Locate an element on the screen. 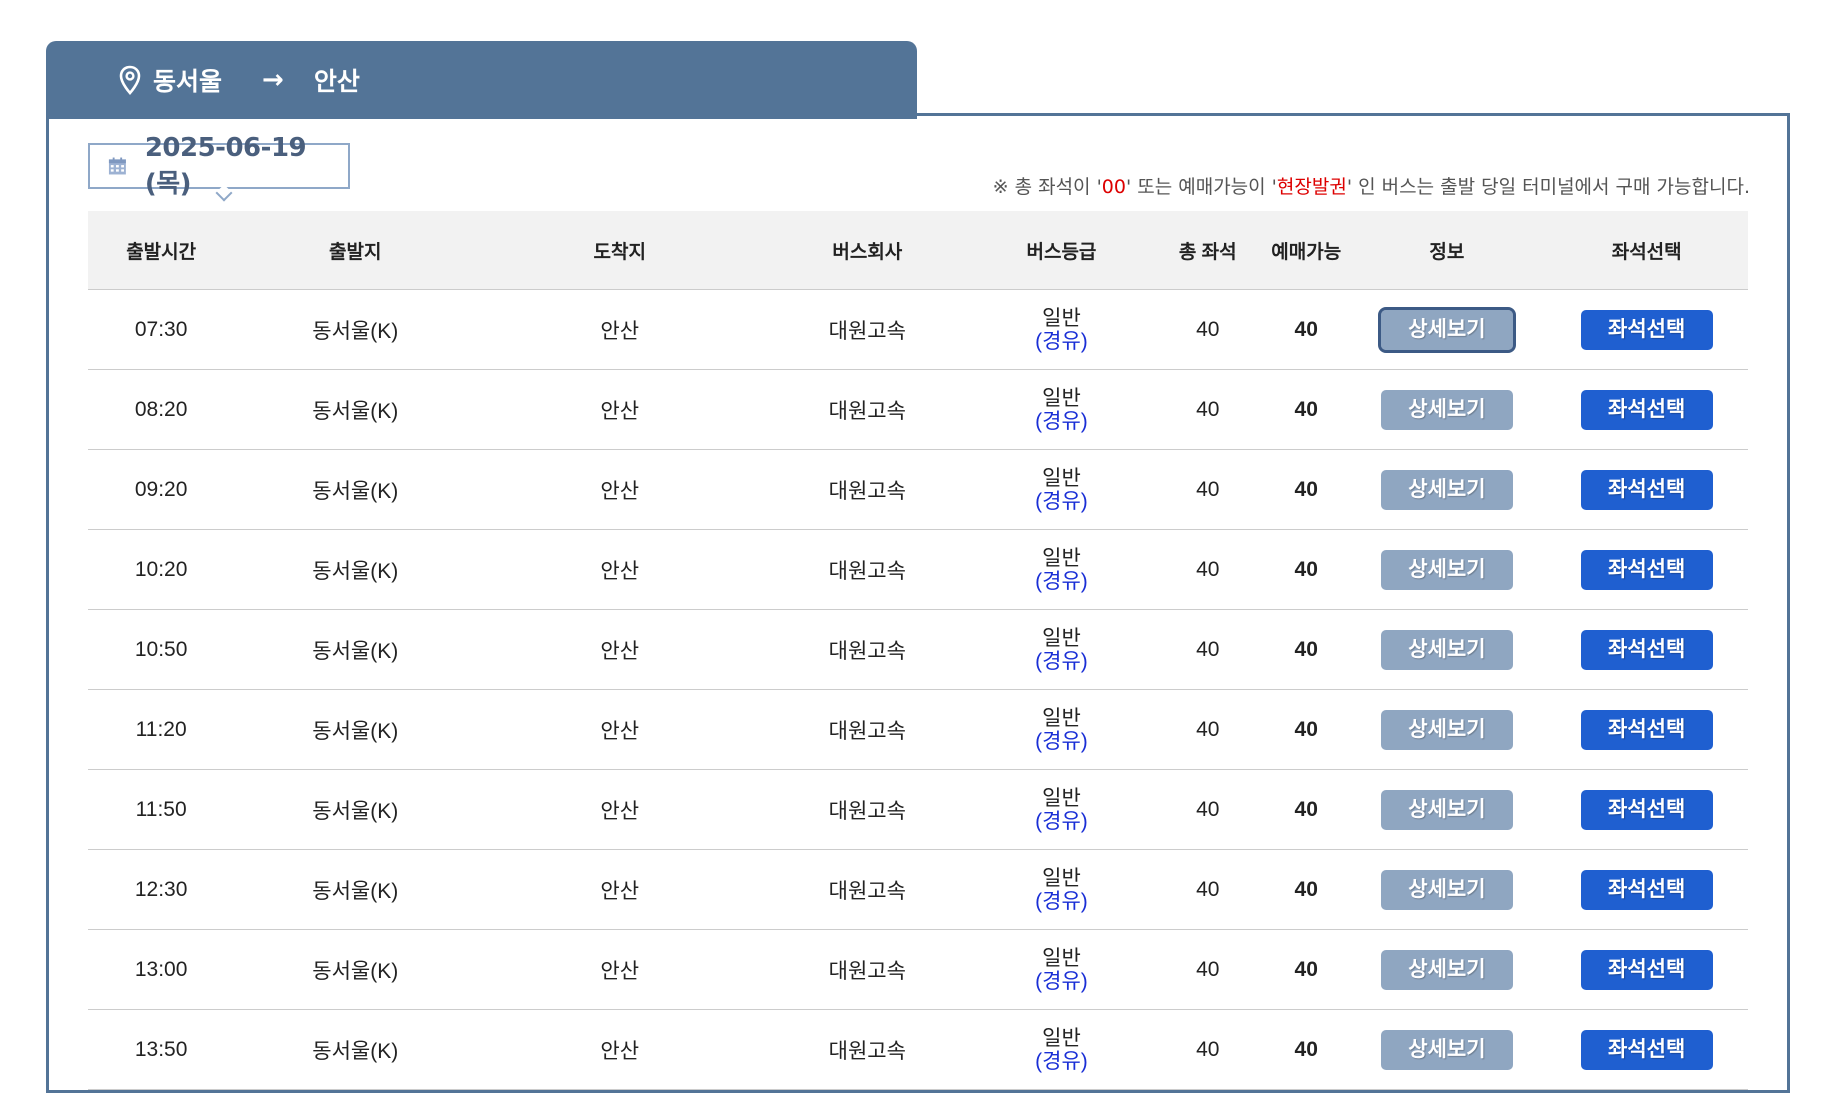  calendar-icon is located at coordinates (117, 166).